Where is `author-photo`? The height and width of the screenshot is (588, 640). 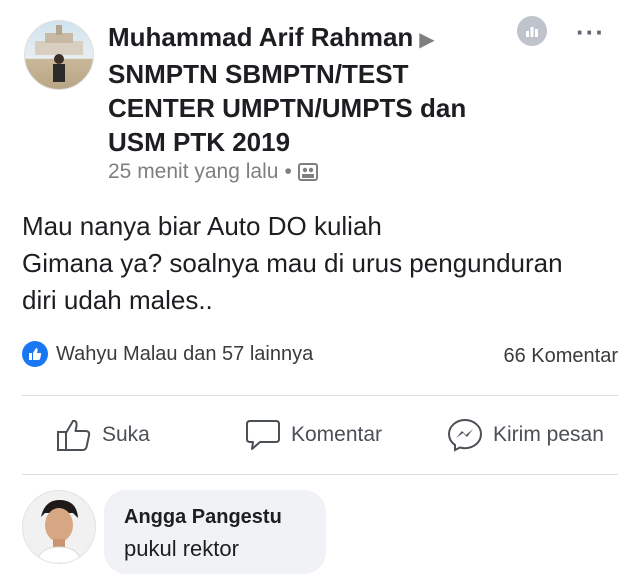
author-photo is located at coordinates (59, 53).